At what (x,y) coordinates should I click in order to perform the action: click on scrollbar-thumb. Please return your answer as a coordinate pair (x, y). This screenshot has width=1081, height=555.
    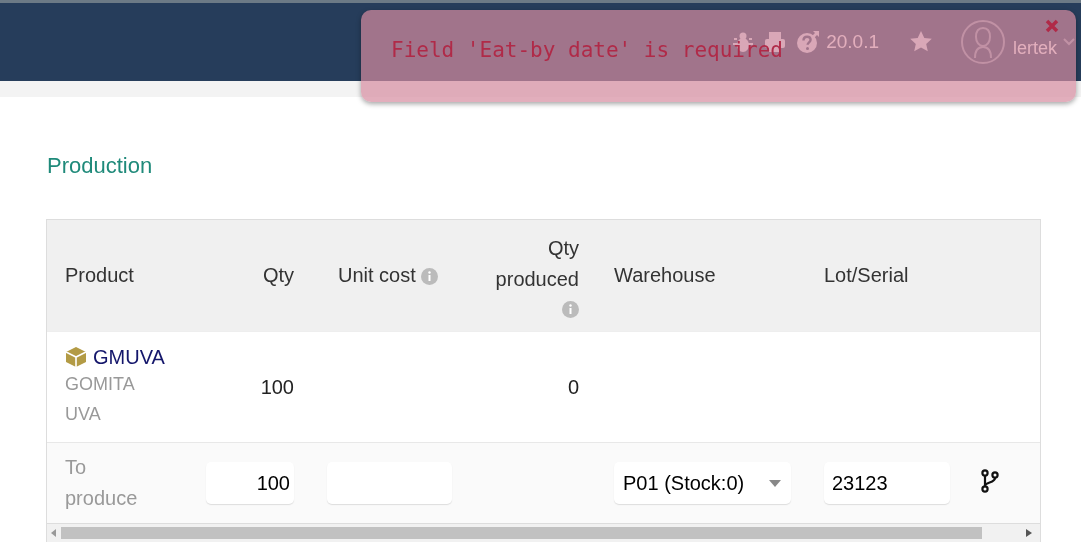
    Looking at the image, I should click on (521, 533).